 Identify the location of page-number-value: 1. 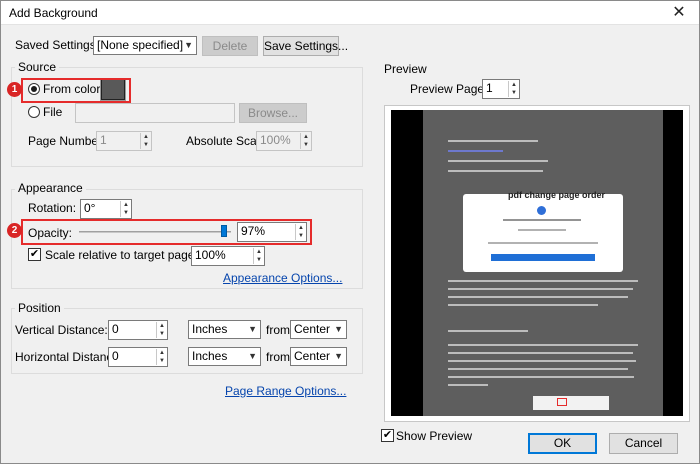
(103, 140).